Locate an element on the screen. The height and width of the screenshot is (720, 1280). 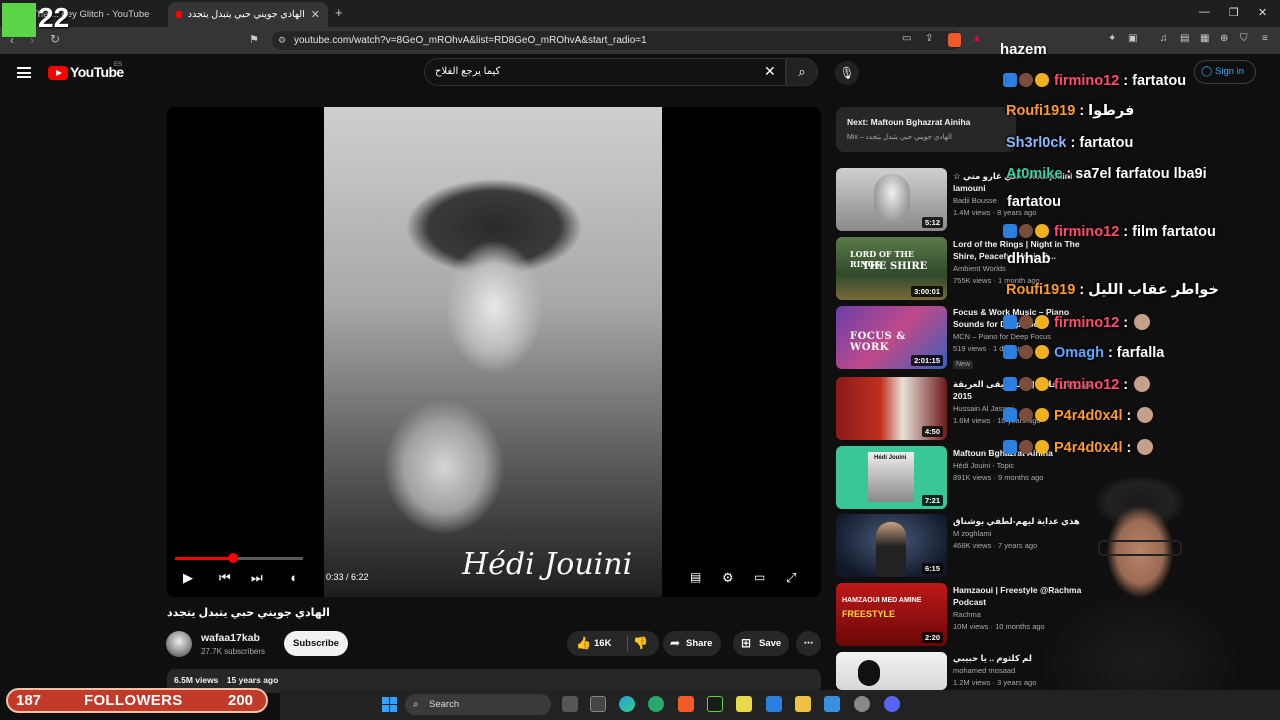
chat-text: : fartatou is located at coordinates (1102, 143).